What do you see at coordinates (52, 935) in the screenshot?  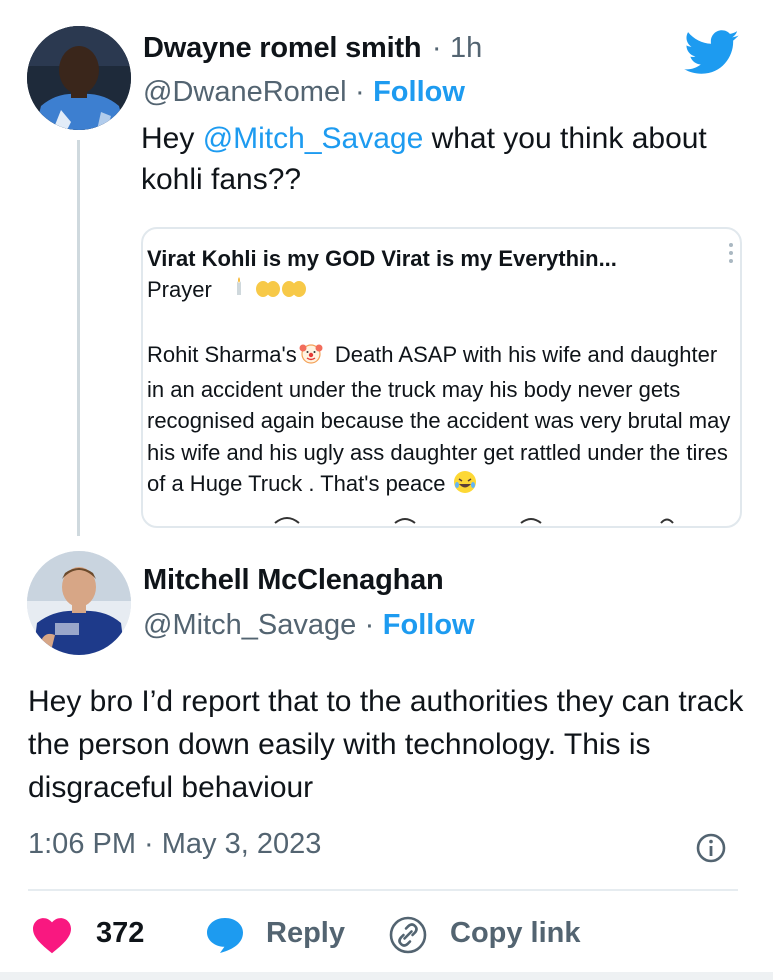 I see `heart-icon` at bounding box center [52, 935].